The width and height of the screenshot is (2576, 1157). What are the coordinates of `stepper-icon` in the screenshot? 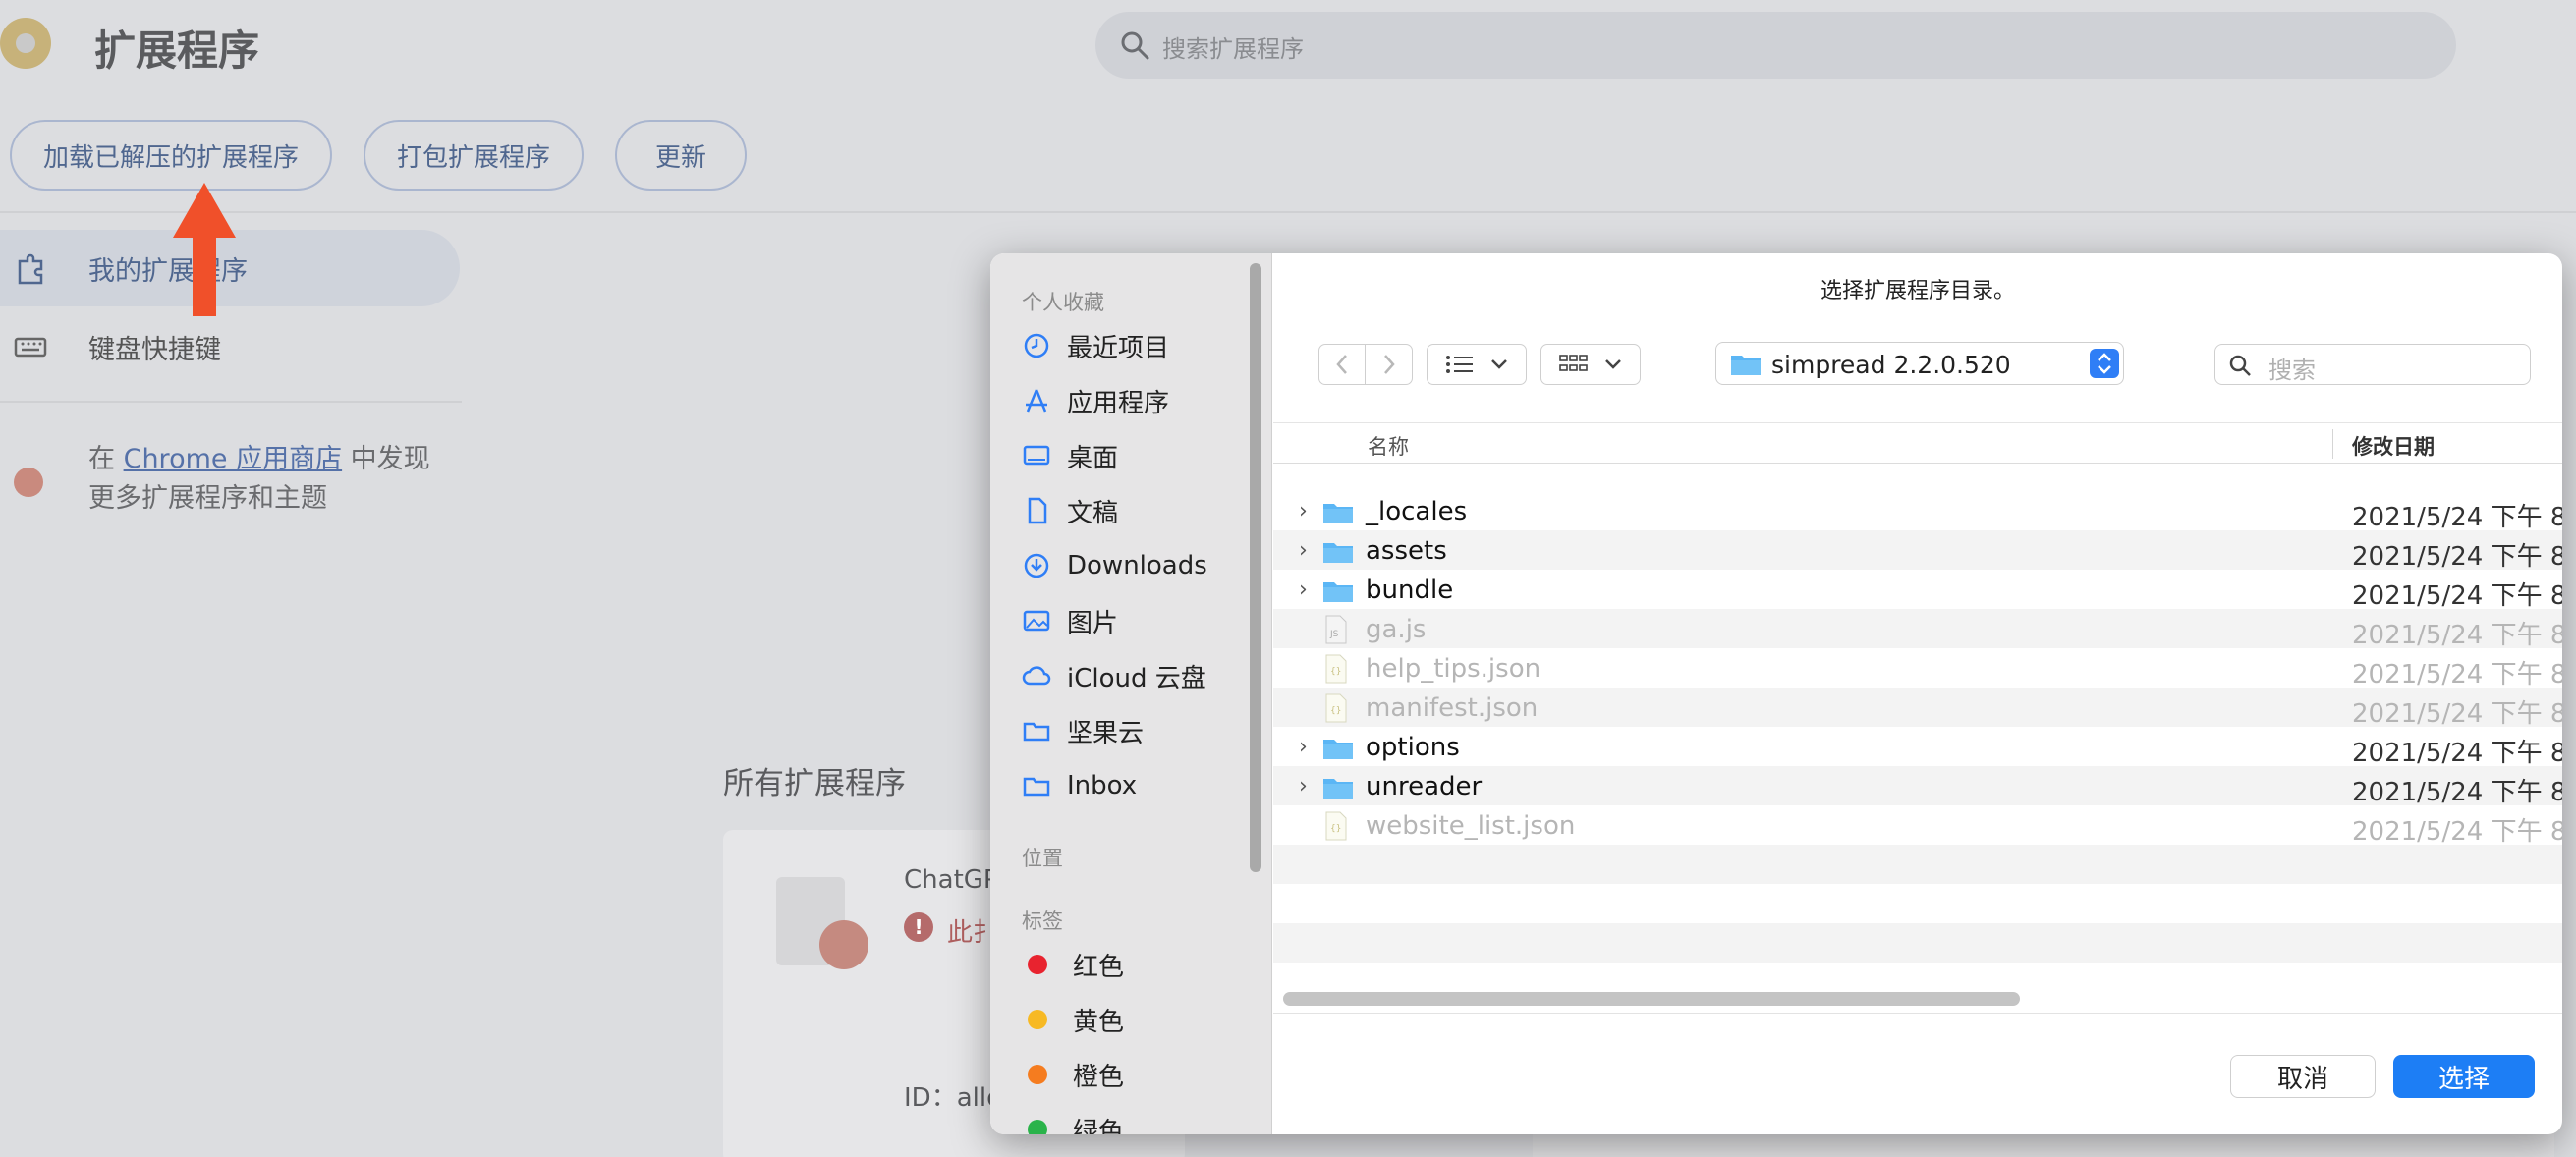 It's located at (2104, 363).